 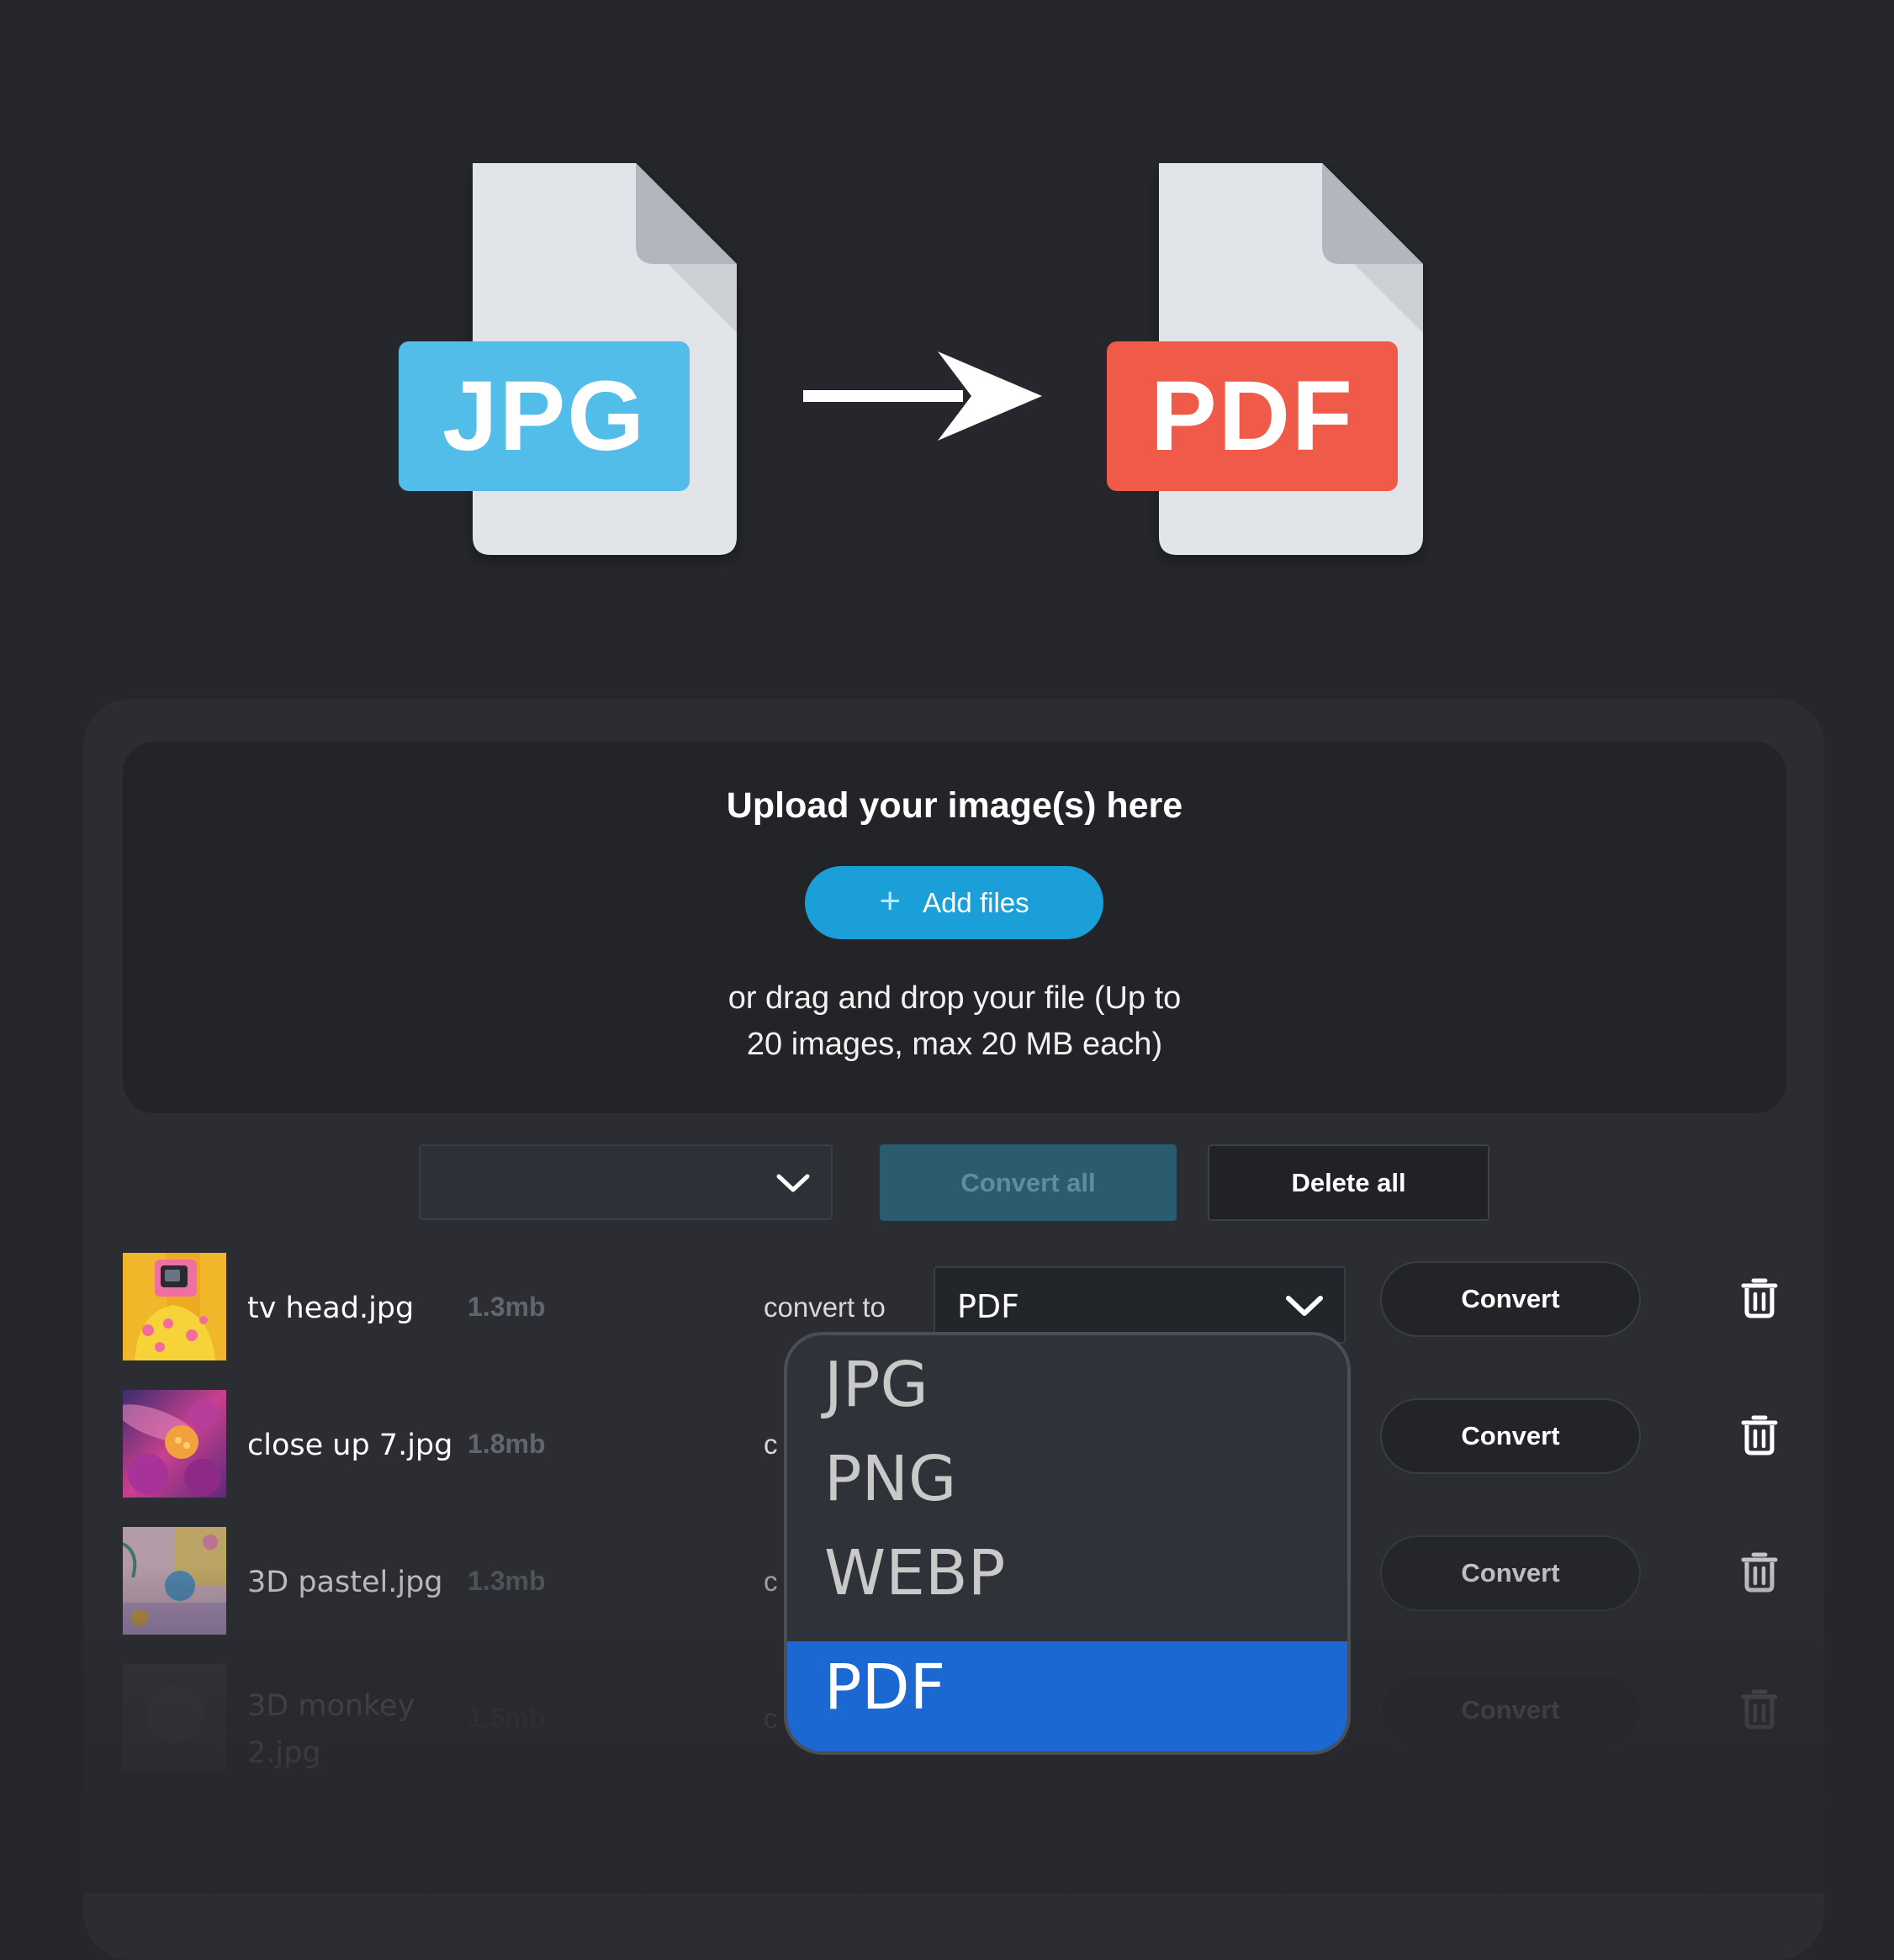 What do you see at coordinates (1067, 1696) in the screenshot?
I see `dropdown-option-pdf: PDF` at bounding box center [1067, 1696].